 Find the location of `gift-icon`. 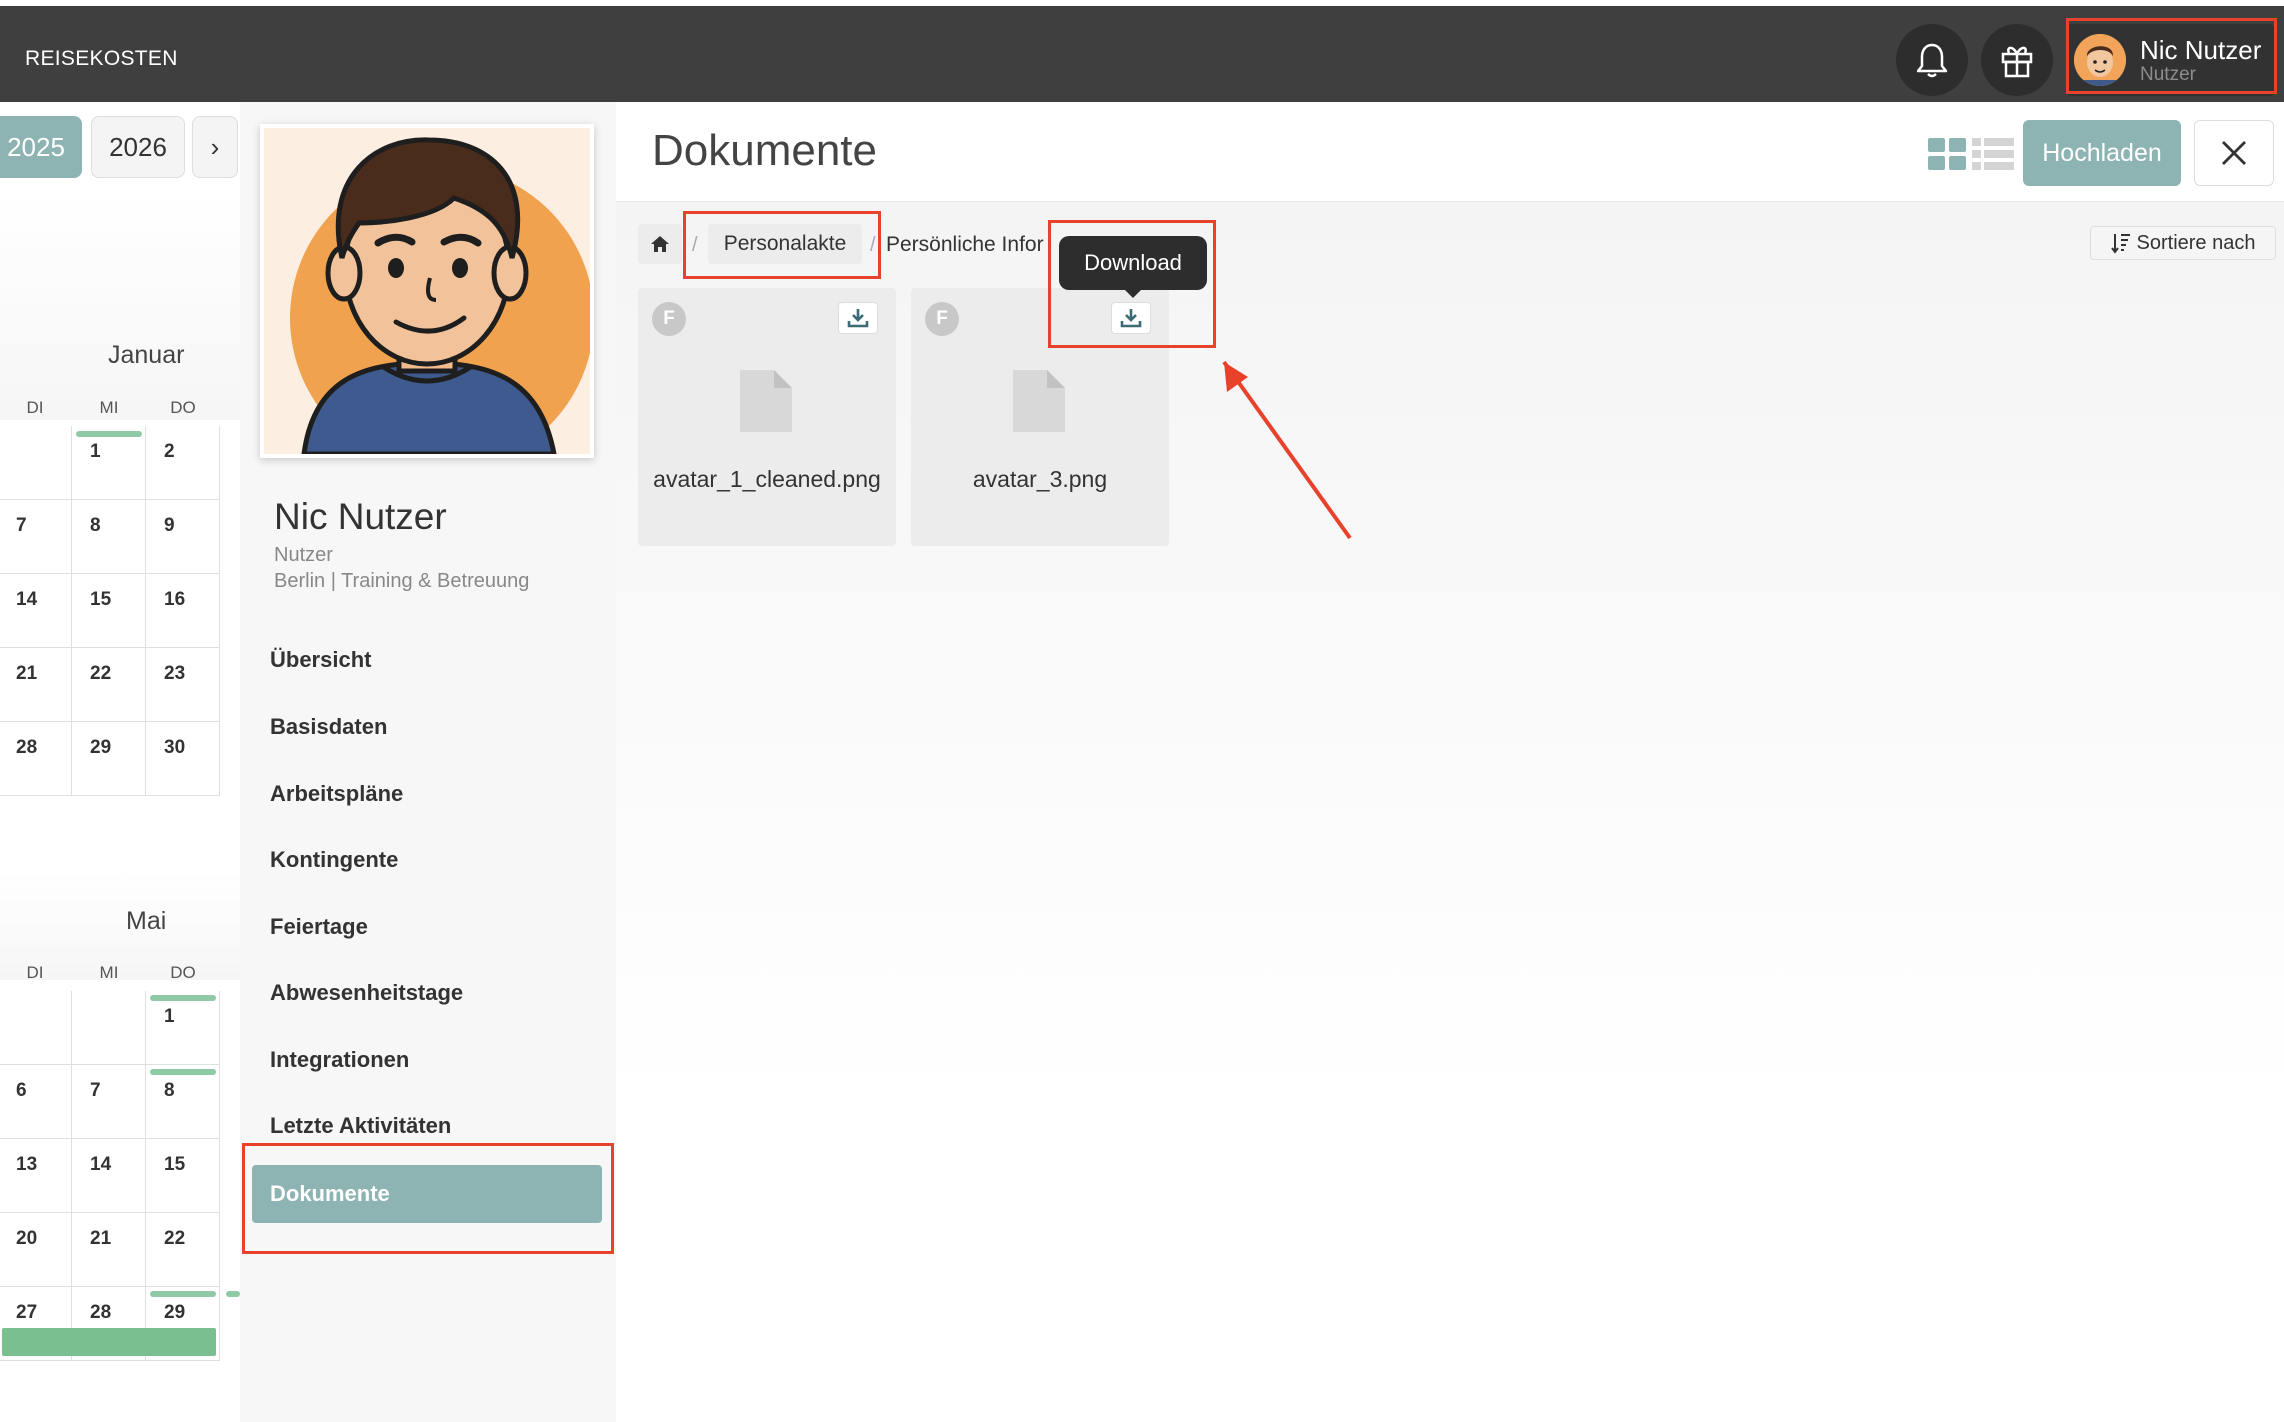

gift-icon is located at coordinates (2017, 62).